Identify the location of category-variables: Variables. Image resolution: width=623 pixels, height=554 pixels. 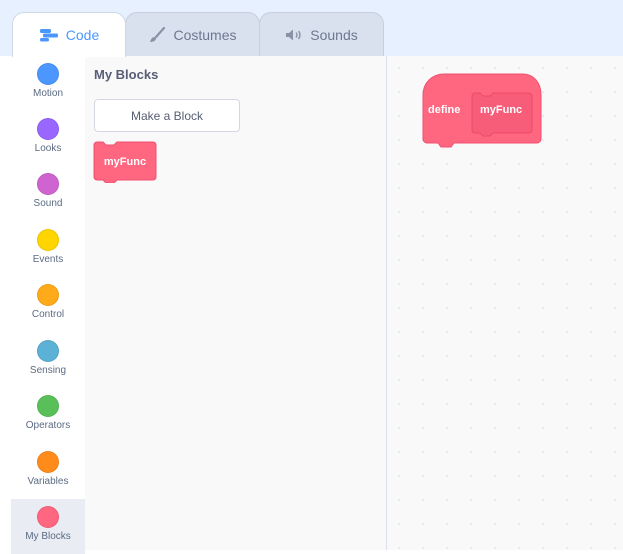
(48, 471).